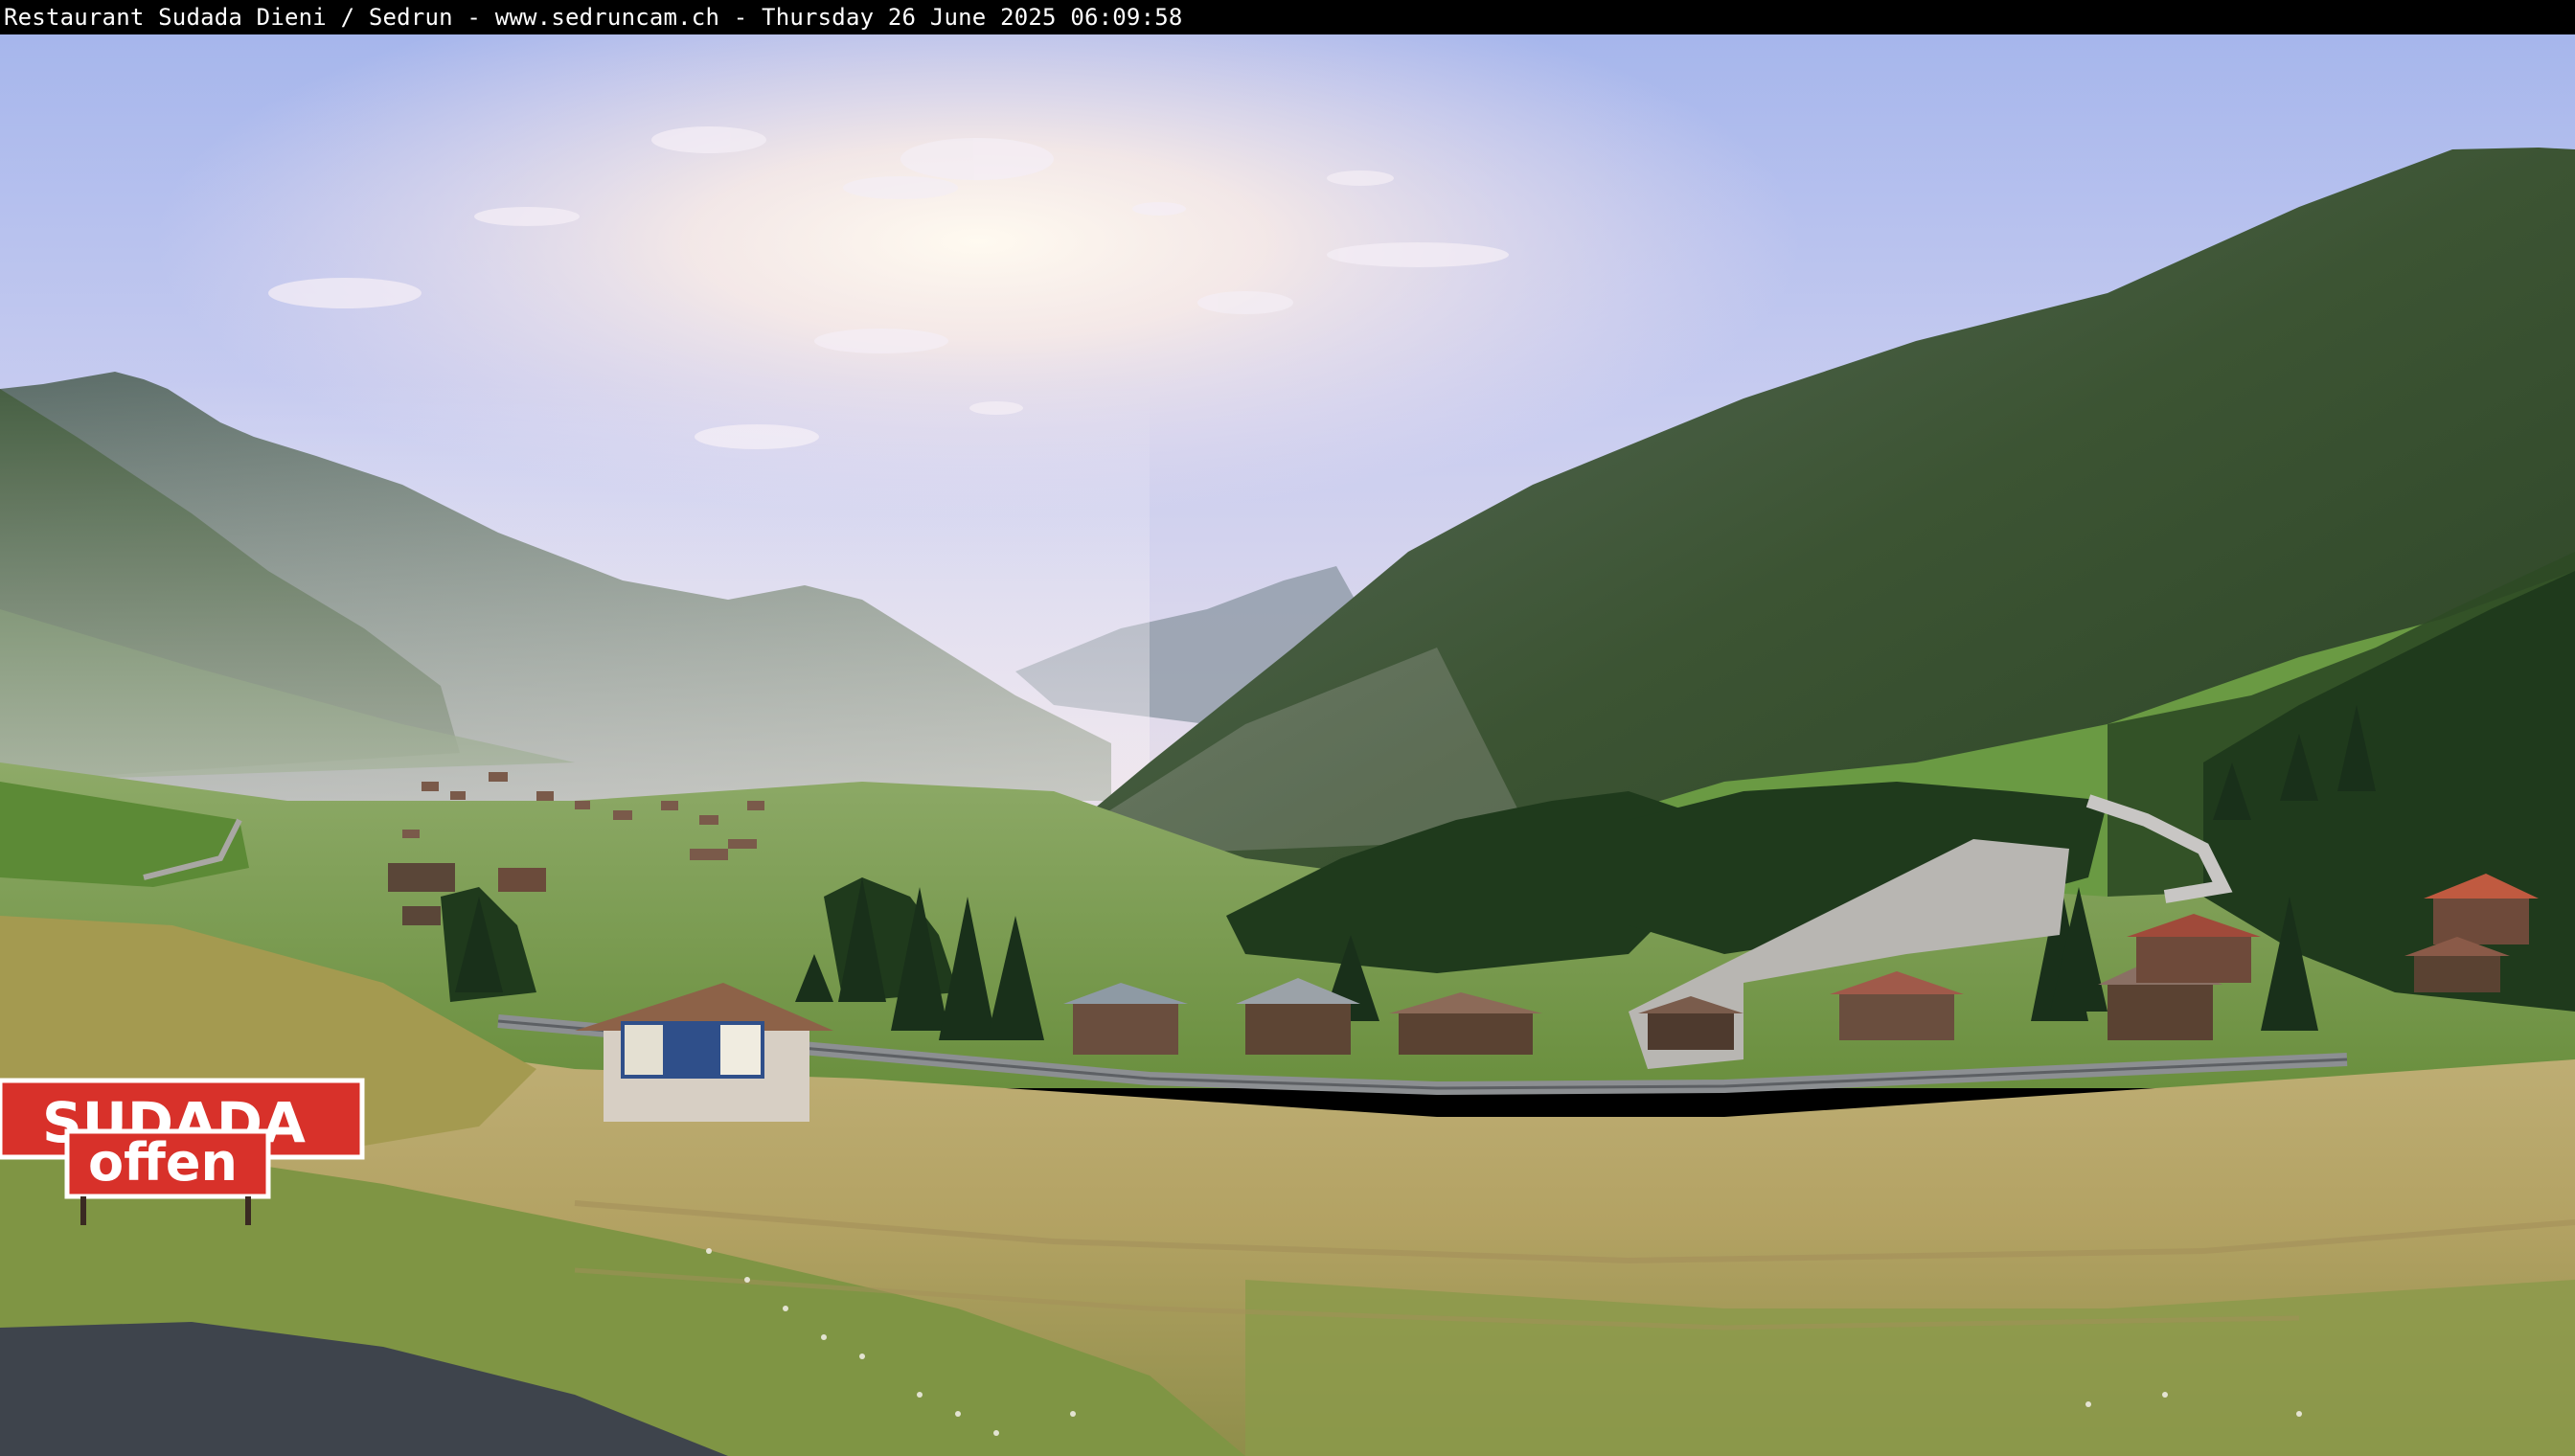 The height and width of the screenshot is (1456, 2575). What do you see at coordinates (163, 1163) in the screenshot?
I see `sign-bottom-text: offen` at bounding box center [163, 1163].